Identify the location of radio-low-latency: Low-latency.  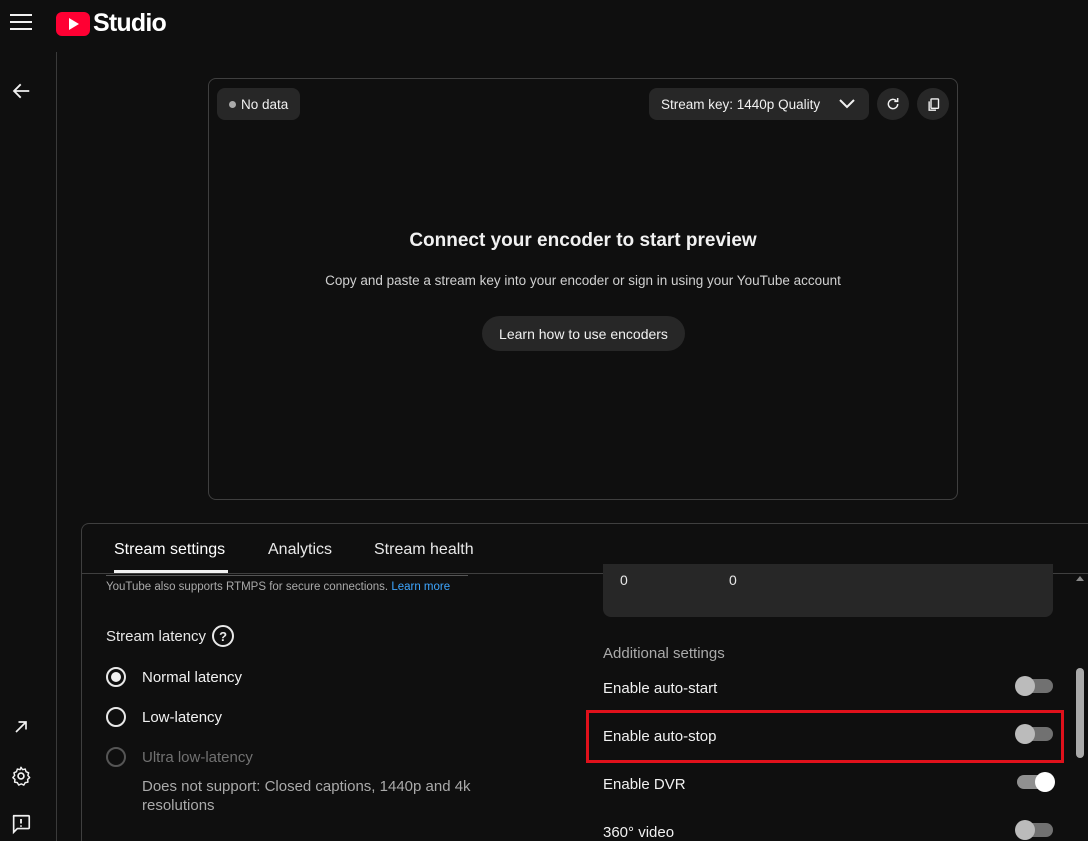
(164, 717).